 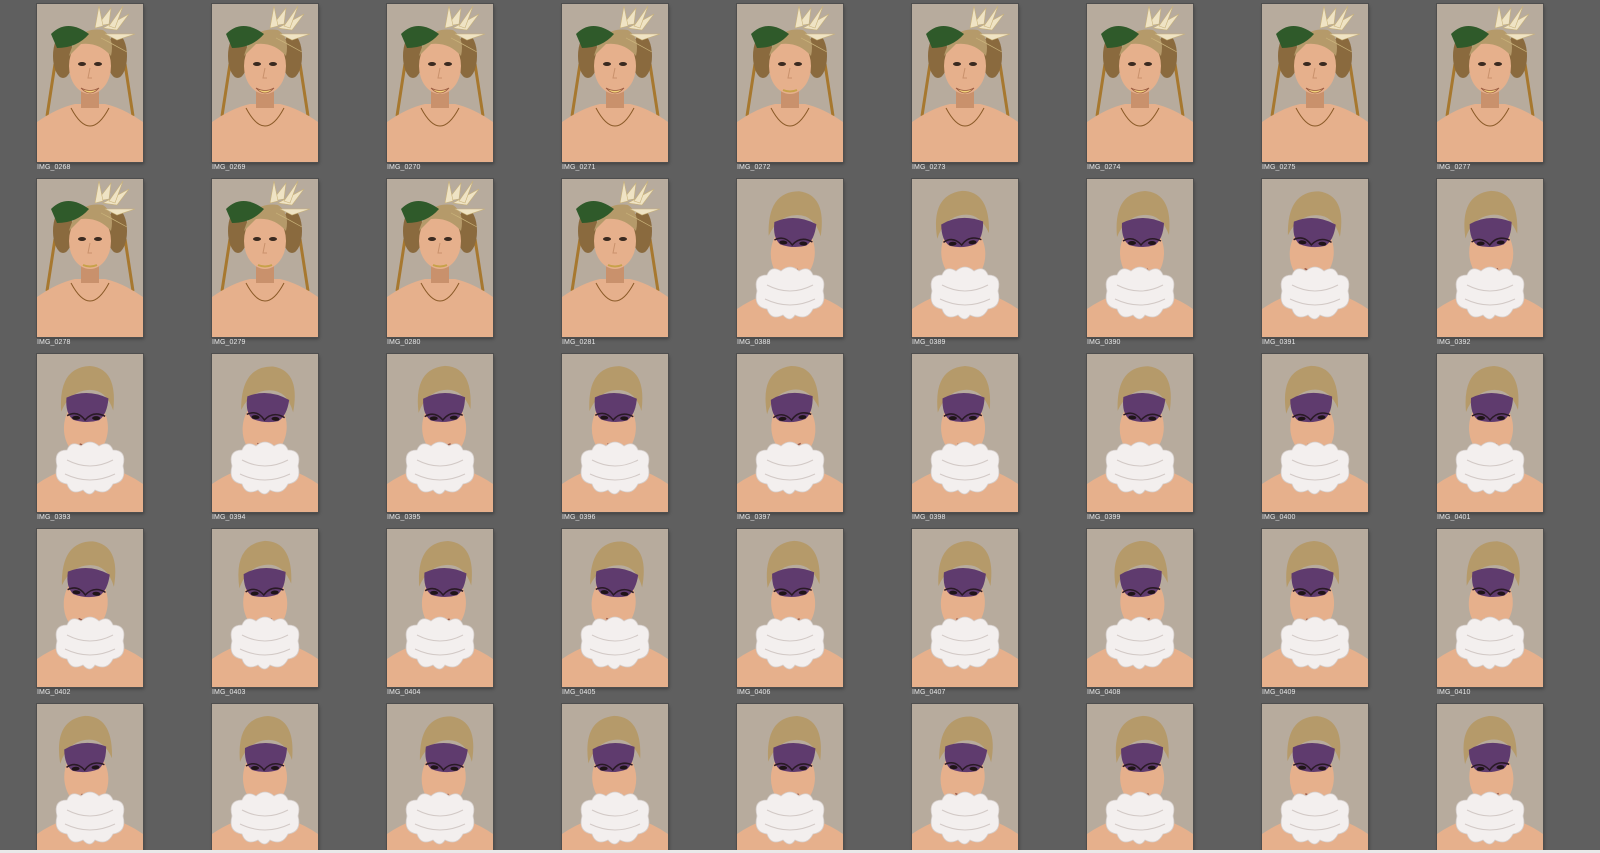 What do you see at coordinates (929, 167) in the screenshot?
I see `thumbnail-filename: IMG_0273` at bounding box center [929, 167].